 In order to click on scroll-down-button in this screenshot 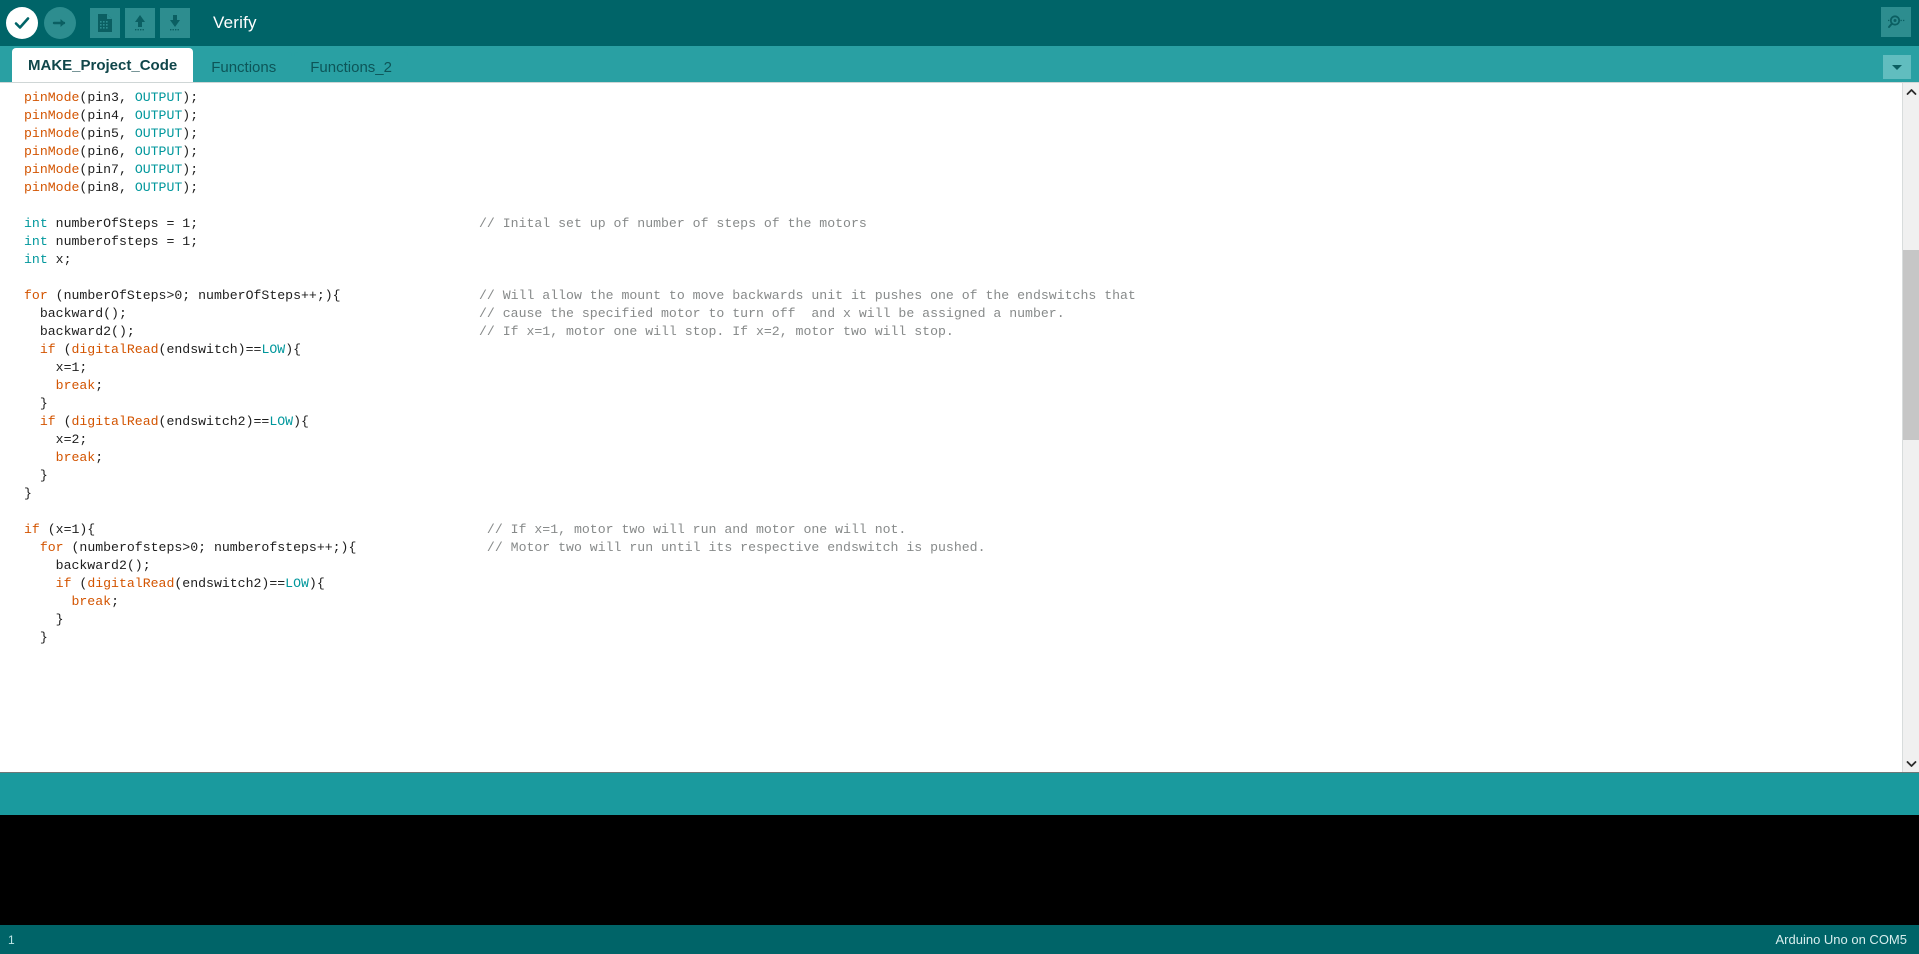, I will do `click(1911, 763)`.